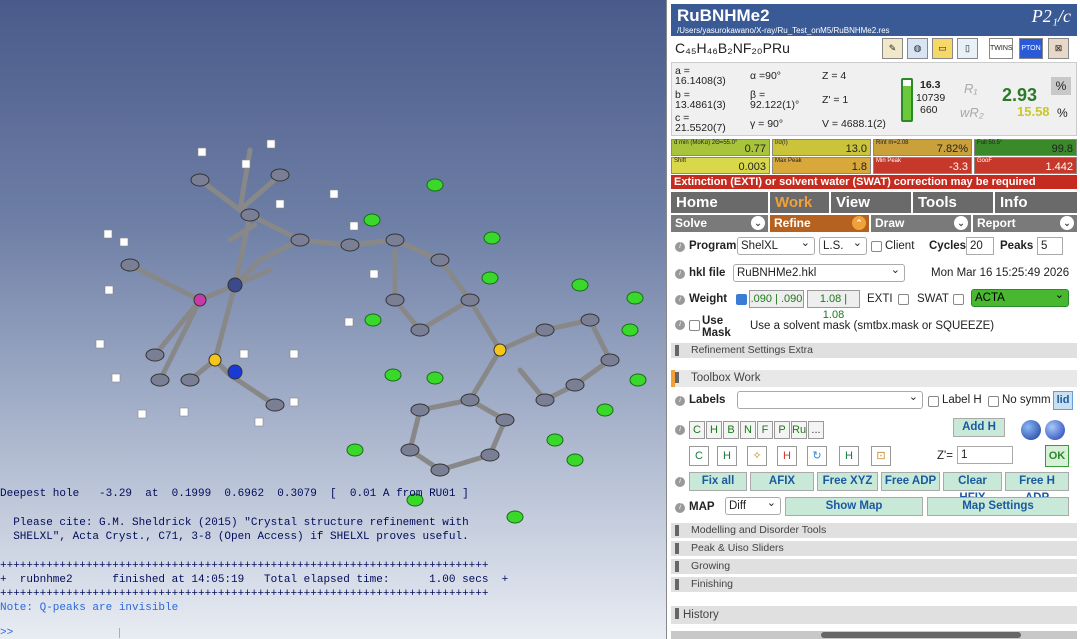 This screenshot has width=1080, height=639. I want to click on action-button: Free XYZ, so click(847, 481).